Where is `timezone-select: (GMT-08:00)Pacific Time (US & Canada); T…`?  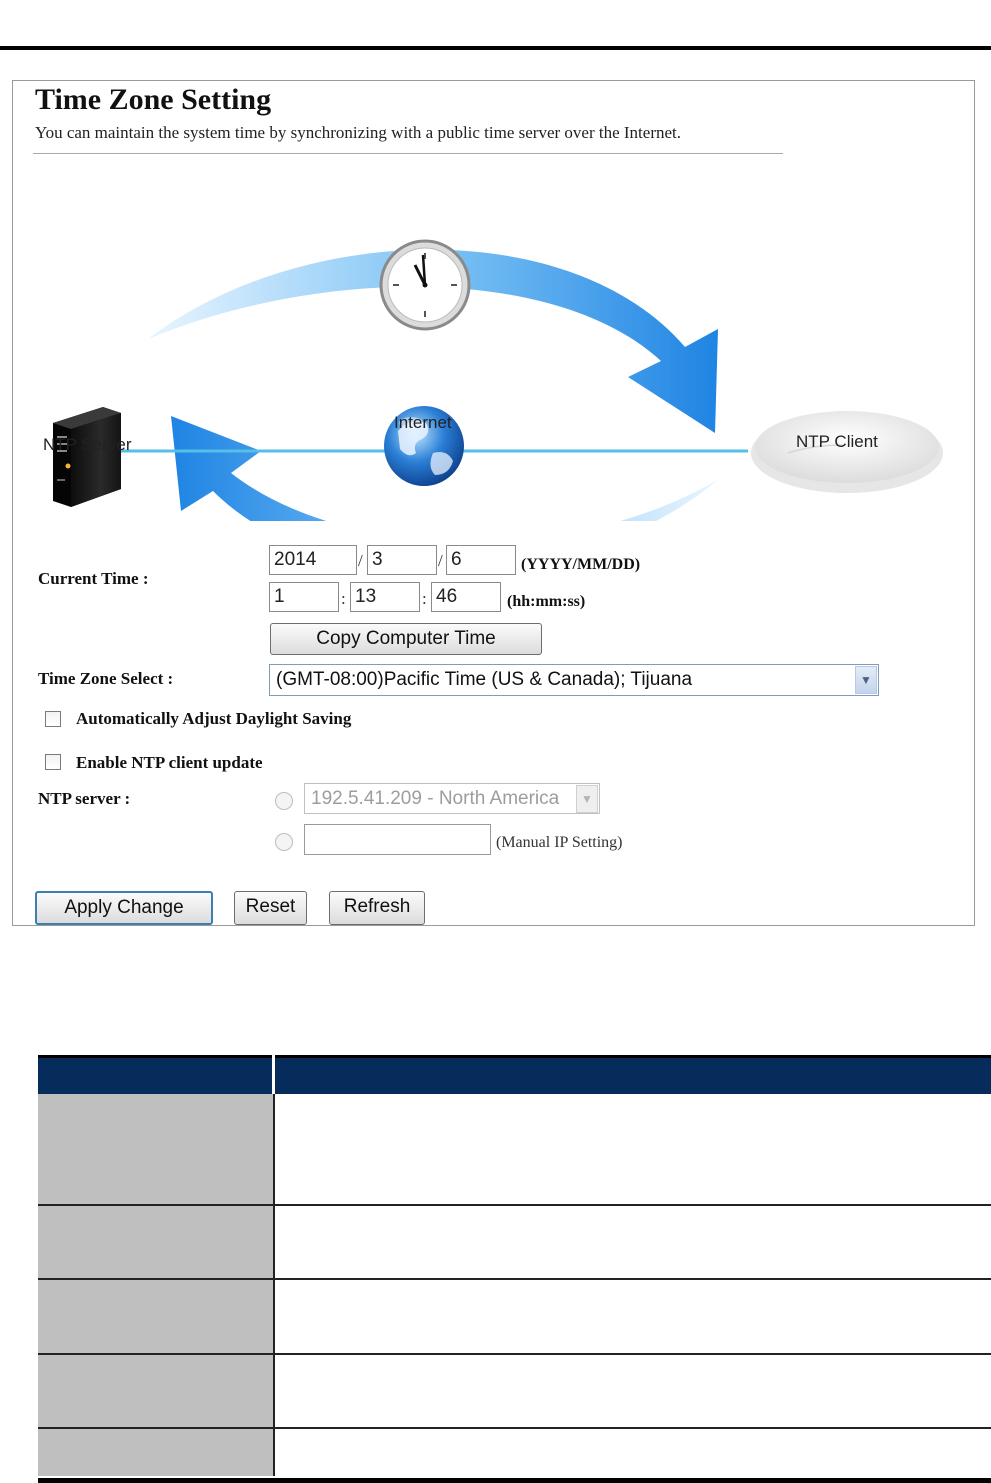 timezone-select: (GMT-08:00)Pacific Time (US & Canada); T… is located at coordinates (574, 680).